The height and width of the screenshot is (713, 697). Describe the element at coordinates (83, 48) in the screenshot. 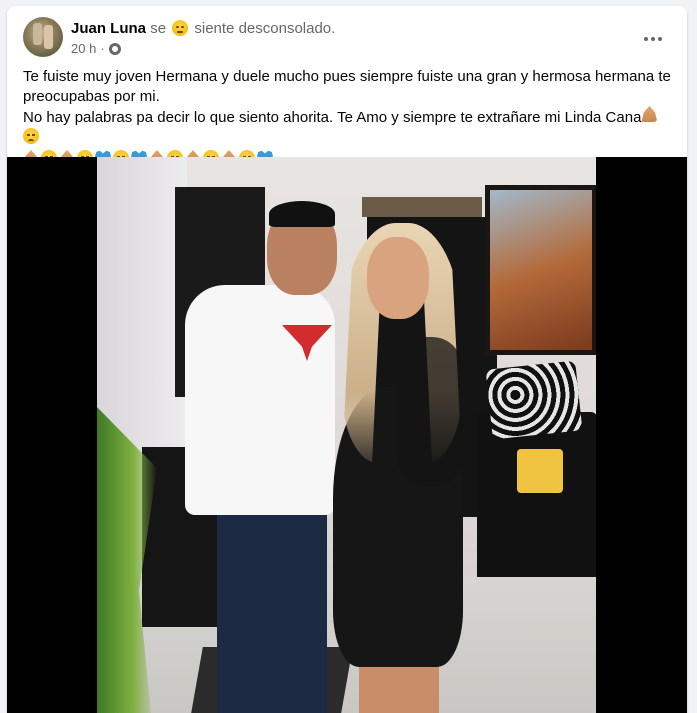

I see `post-timestamp: 20 h` at that location.